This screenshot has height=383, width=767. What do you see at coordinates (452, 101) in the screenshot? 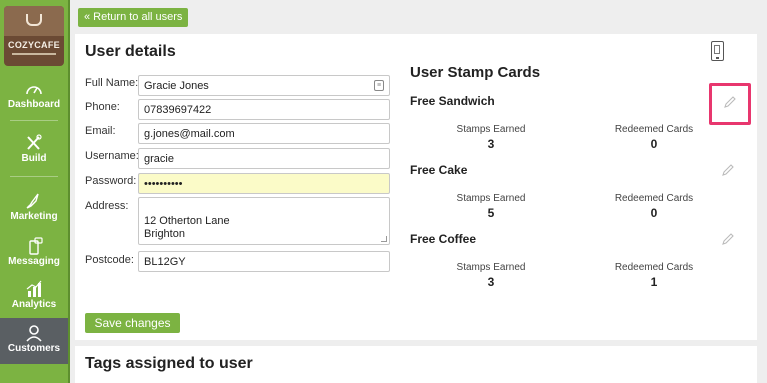
I see `card-name: Free Sandwich` at bounding box center [452, 101].